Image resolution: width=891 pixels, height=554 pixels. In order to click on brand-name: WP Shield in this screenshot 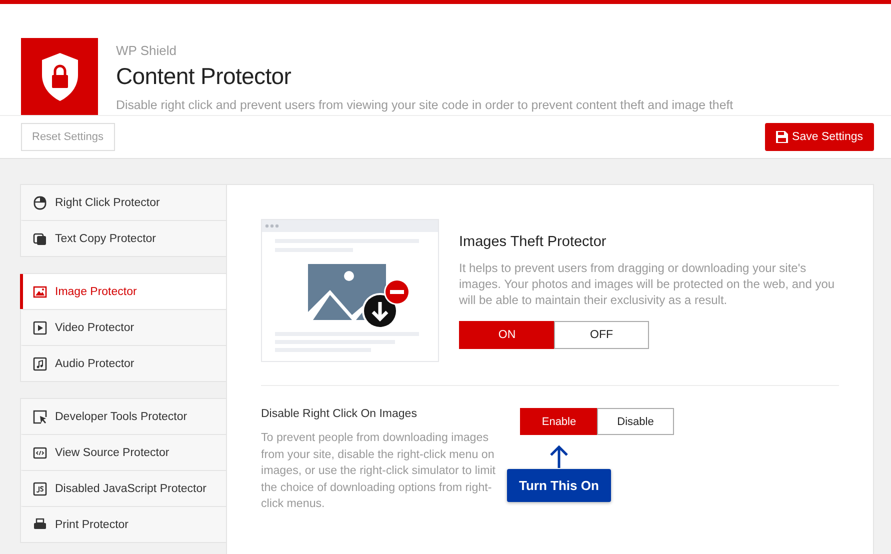, I will do `click(147, 50)`.